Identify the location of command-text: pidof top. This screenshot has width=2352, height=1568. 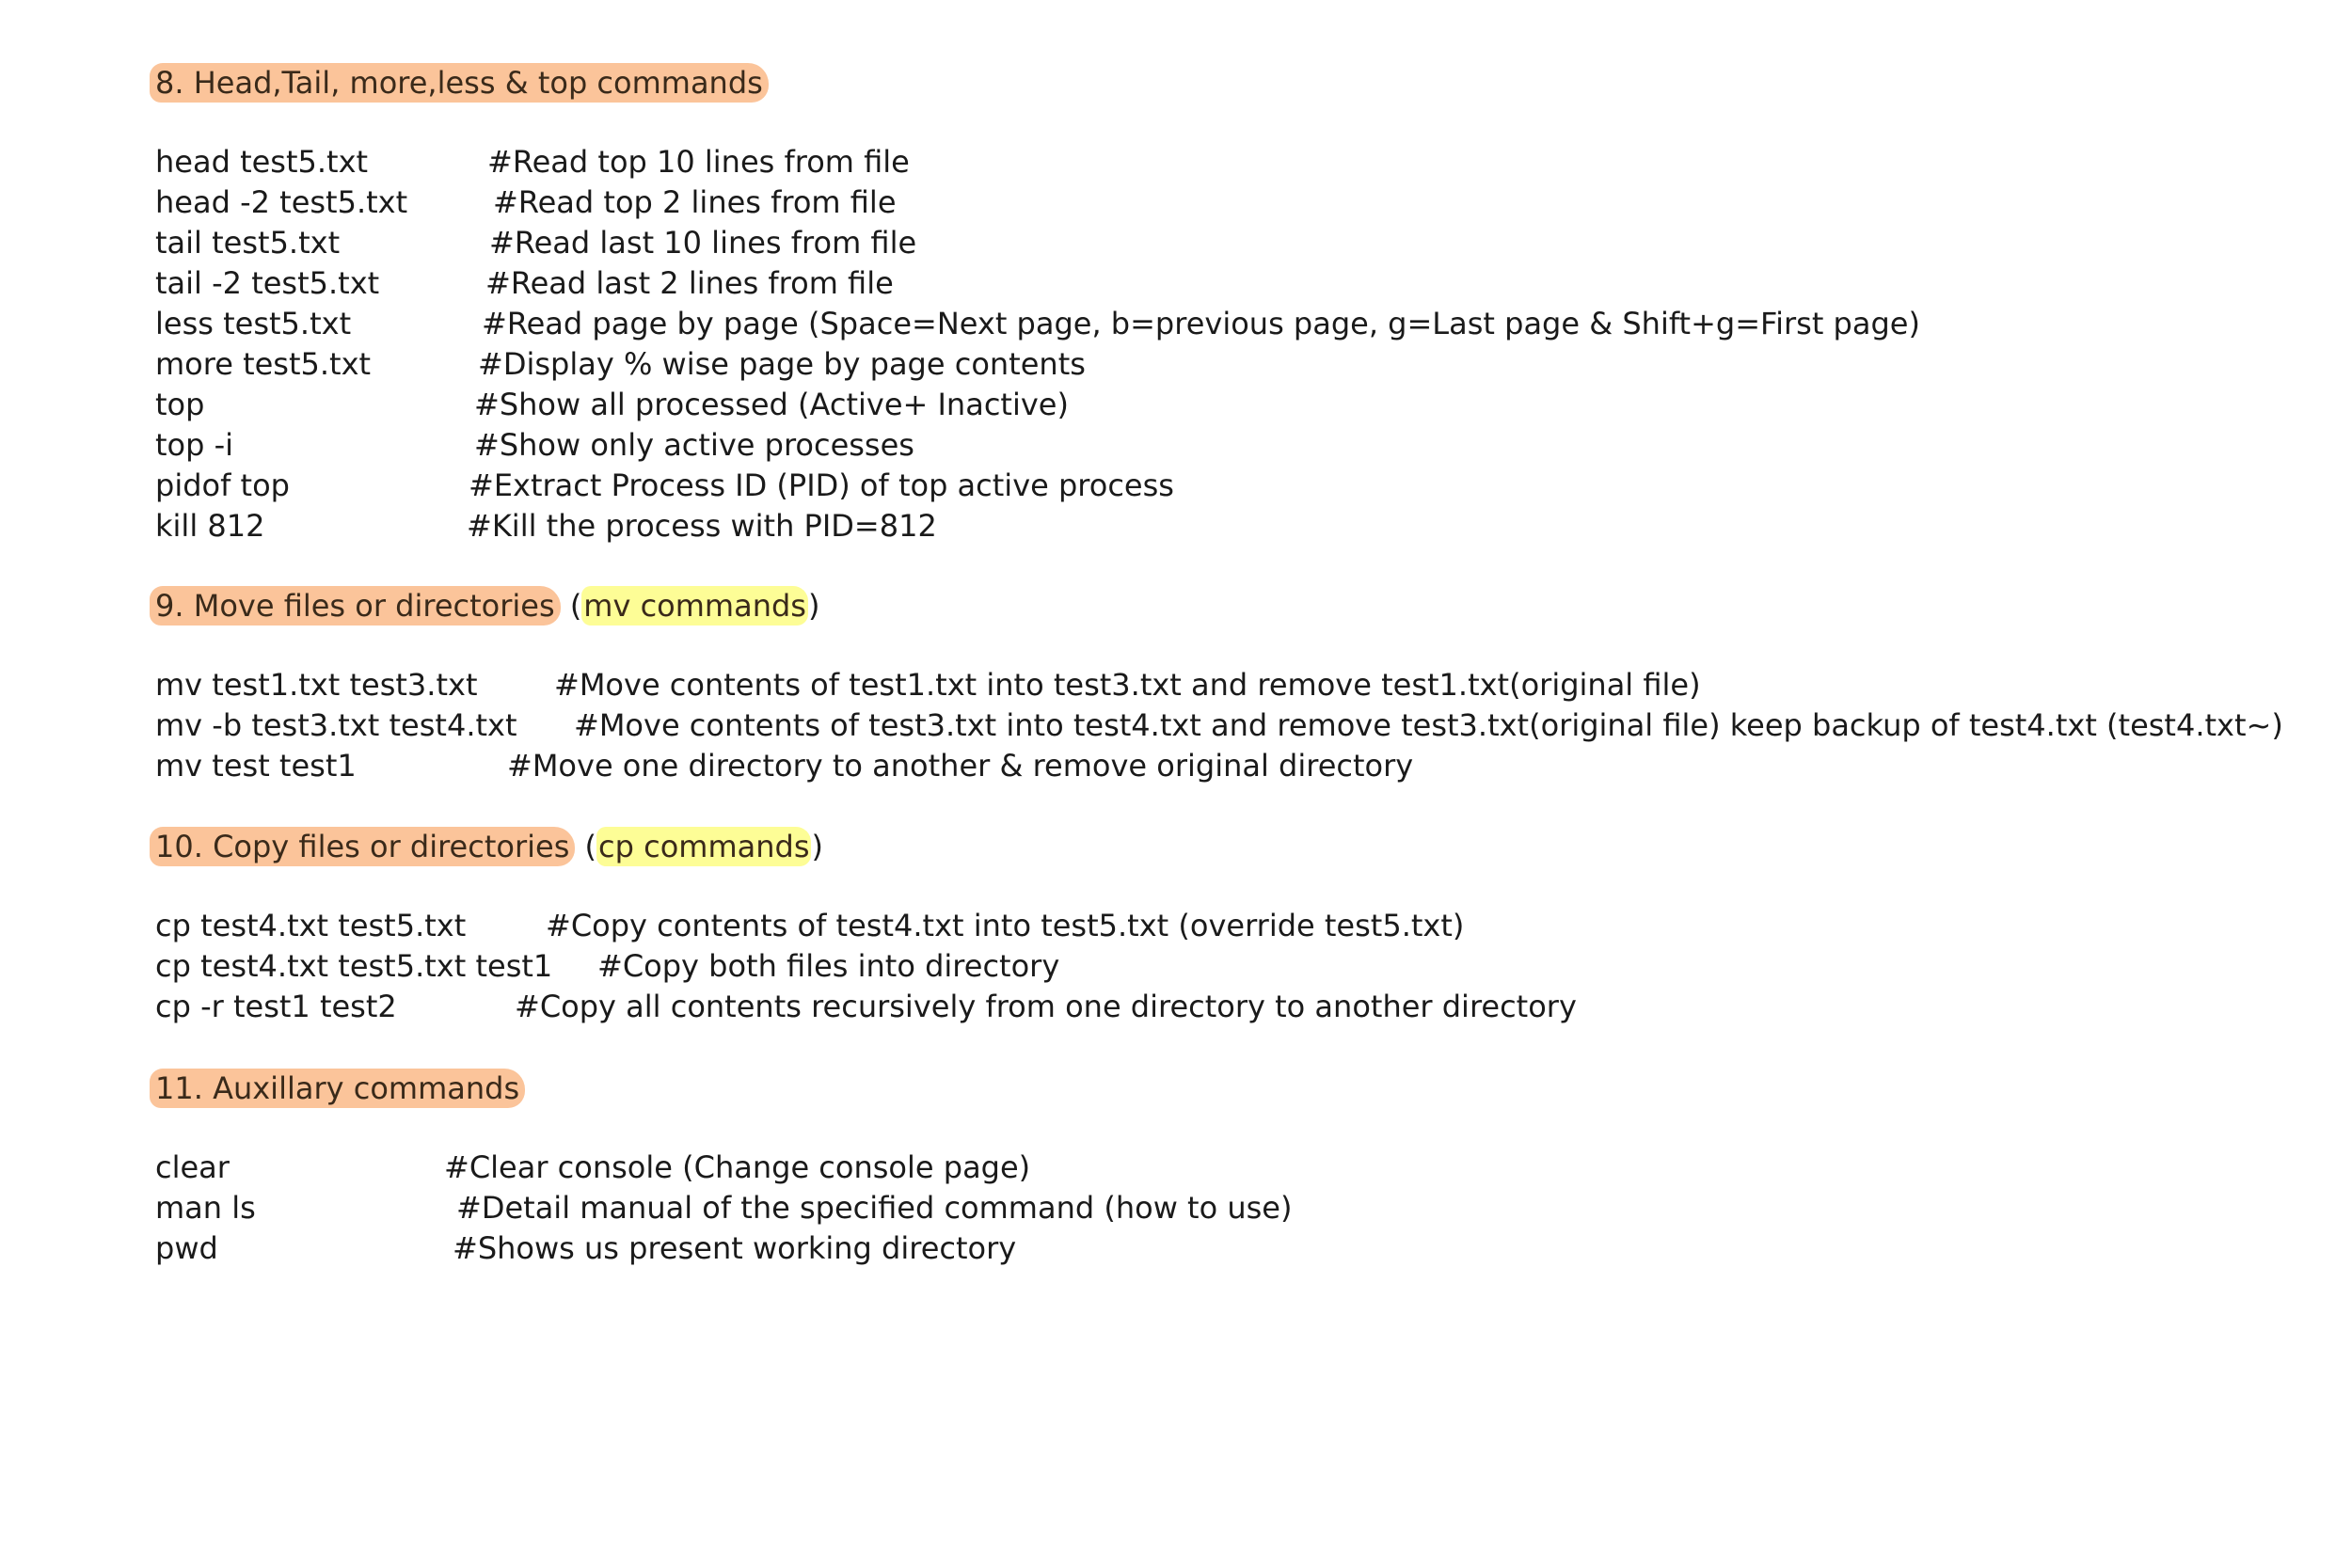
(222, 485).